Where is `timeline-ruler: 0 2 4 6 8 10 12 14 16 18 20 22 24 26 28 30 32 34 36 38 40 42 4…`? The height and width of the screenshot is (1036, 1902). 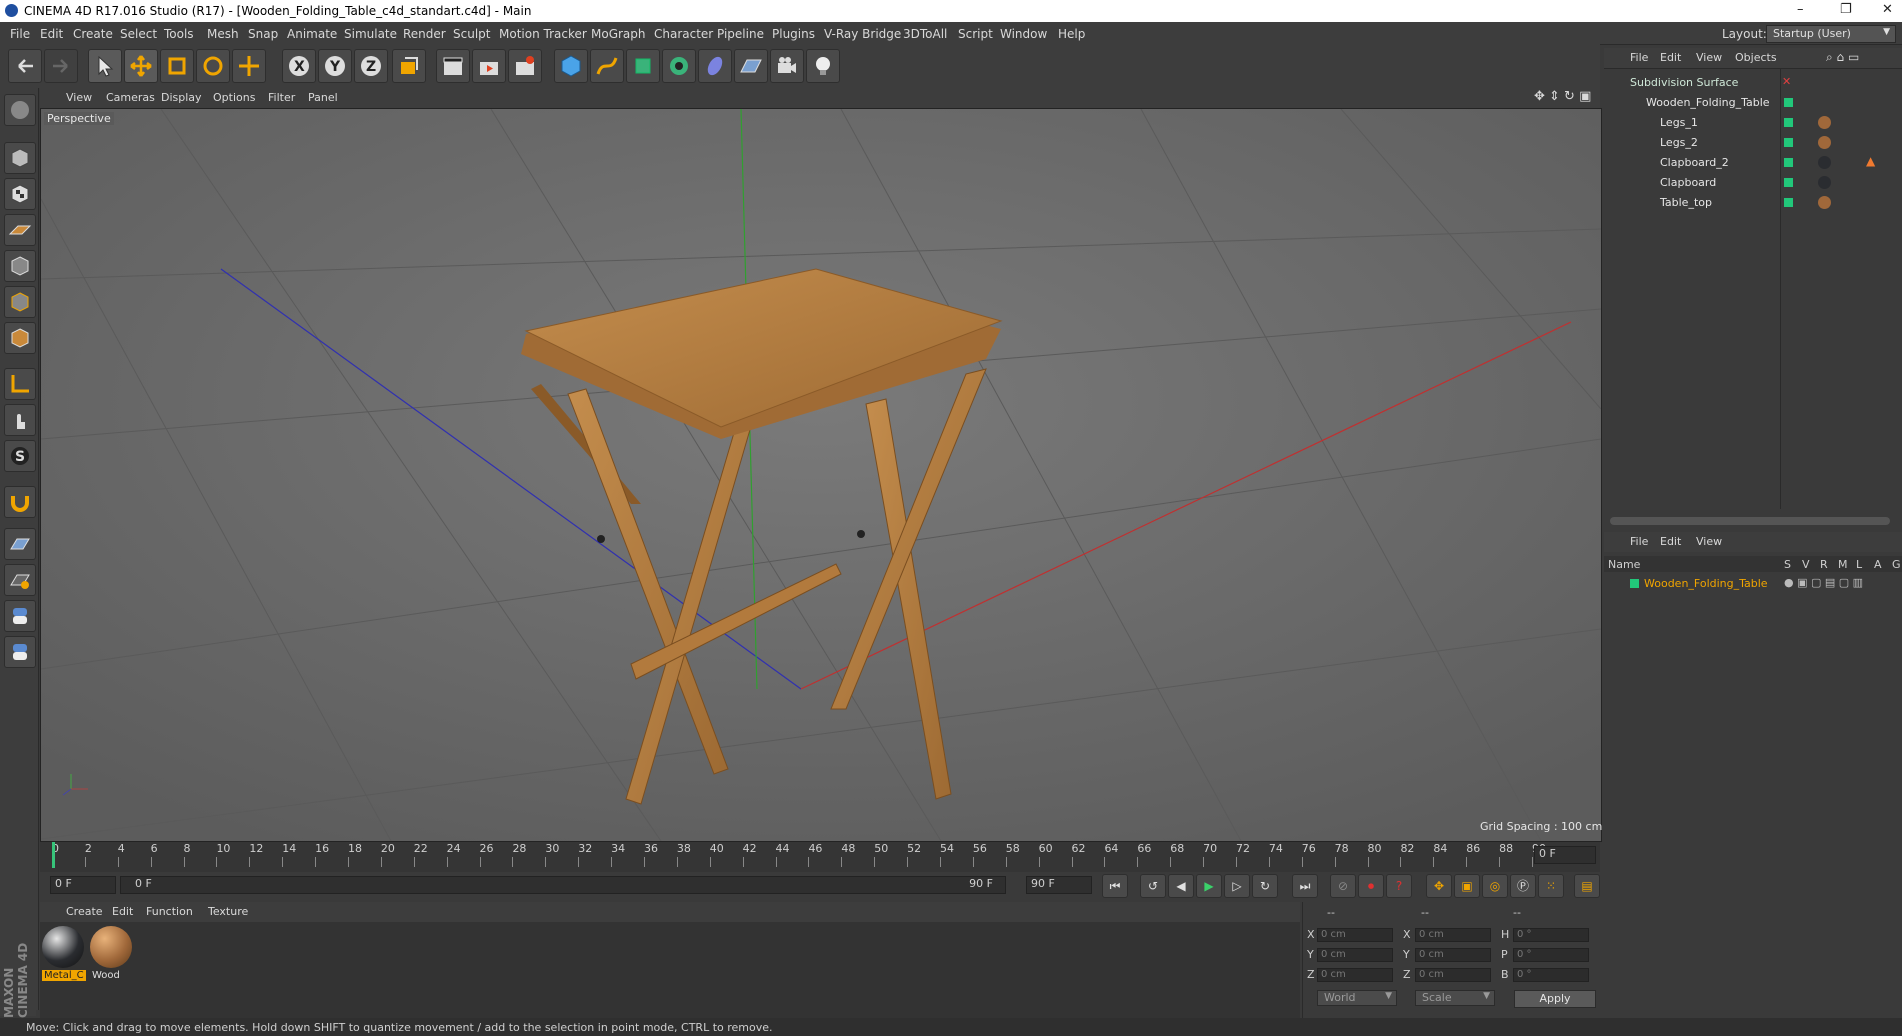
timeline-ruler: 0 2 4 6 8 10 12 14 16 18 20 22 24 26 28 30 32 34 36 38 40 42 4… is located at coordinates (820, 857).